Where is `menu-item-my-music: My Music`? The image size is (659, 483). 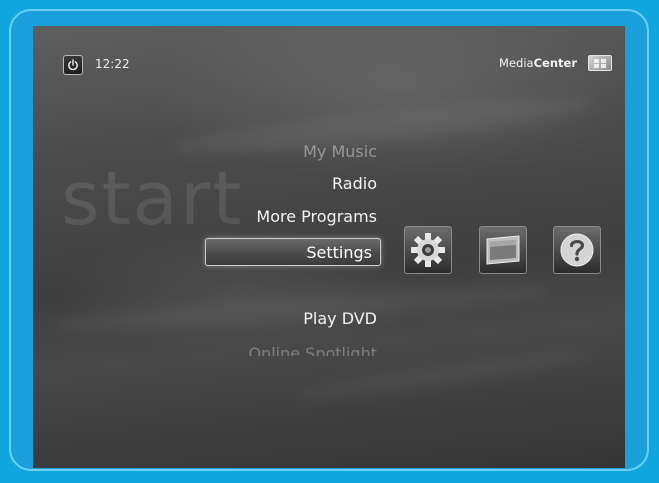
menu-item-my-music: My Music is located at coordinates (340, 151).